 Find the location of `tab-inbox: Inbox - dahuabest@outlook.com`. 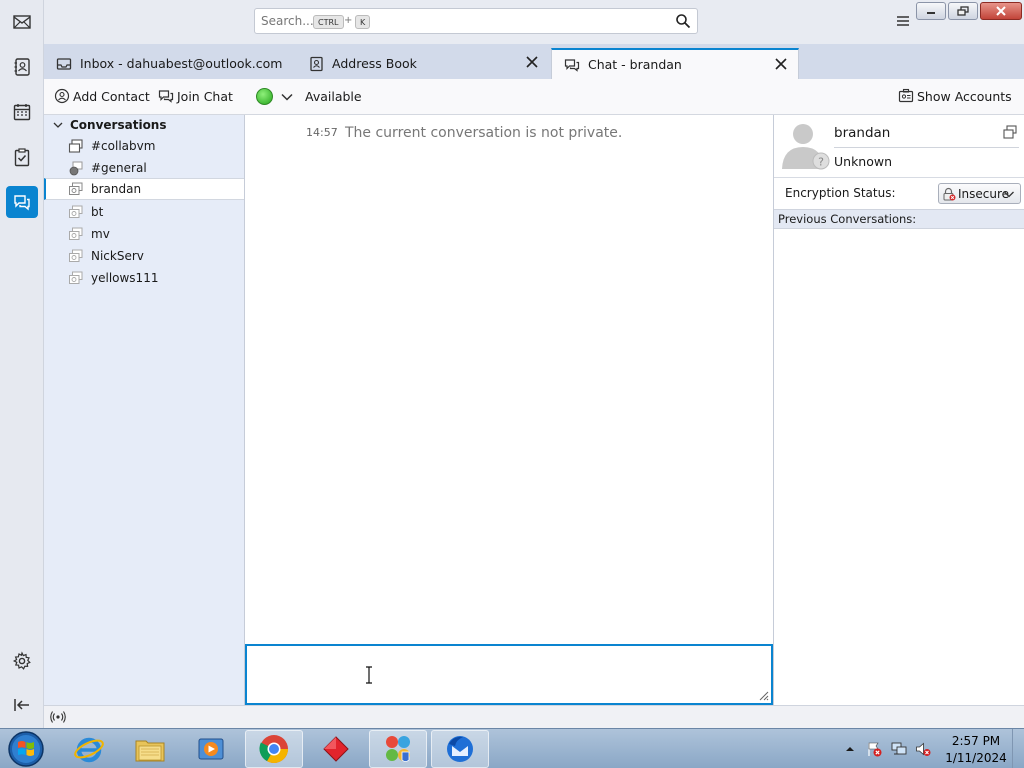

tab-inbox: Inbox - dahuabest@outlook.com is located at coordinates (169, 63).